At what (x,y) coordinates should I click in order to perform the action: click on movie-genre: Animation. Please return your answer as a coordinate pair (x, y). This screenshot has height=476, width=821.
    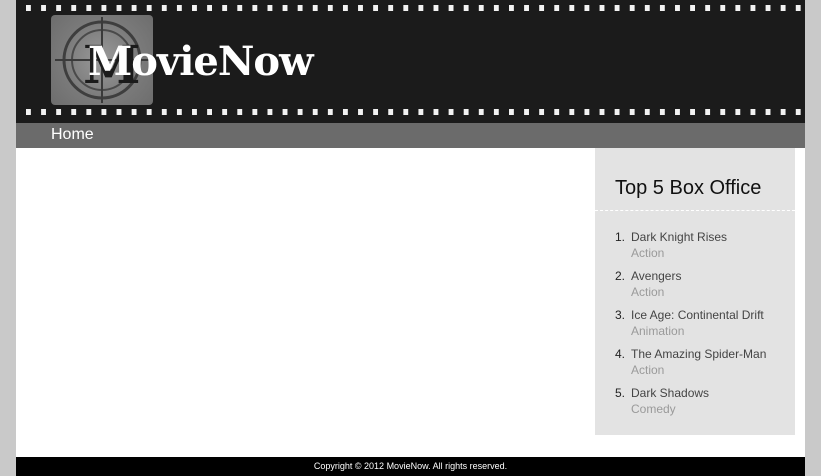
    Looking at the image, I should click on (658, 331).